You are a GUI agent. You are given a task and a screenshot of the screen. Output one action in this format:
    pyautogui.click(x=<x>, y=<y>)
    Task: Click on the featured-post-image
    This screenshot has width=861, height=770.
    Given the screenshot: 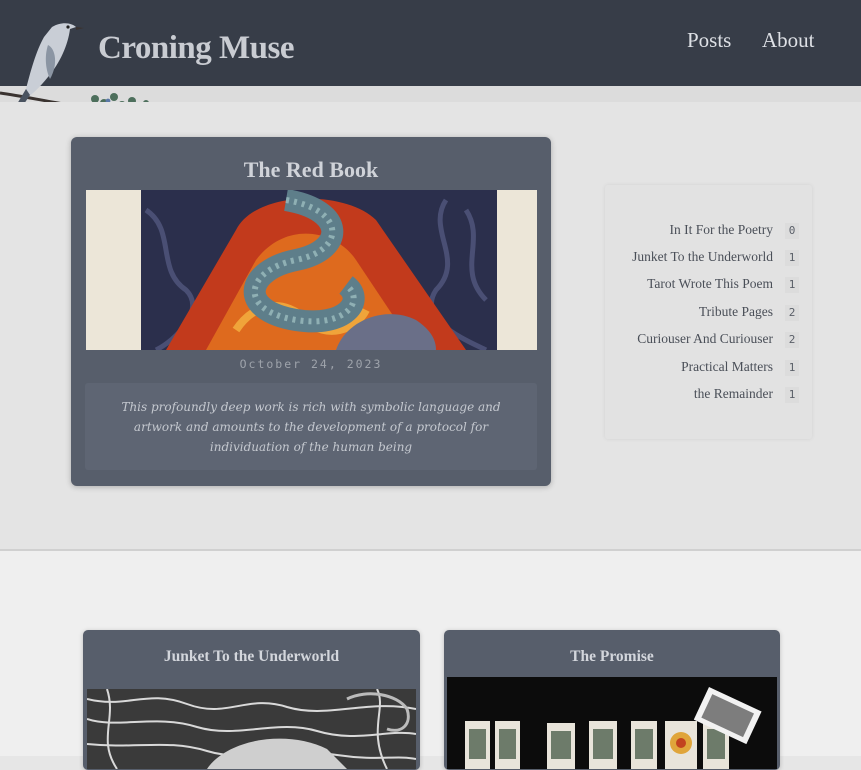 What is the action you would take?
    pyautogui.click(x=311, y=270)
    